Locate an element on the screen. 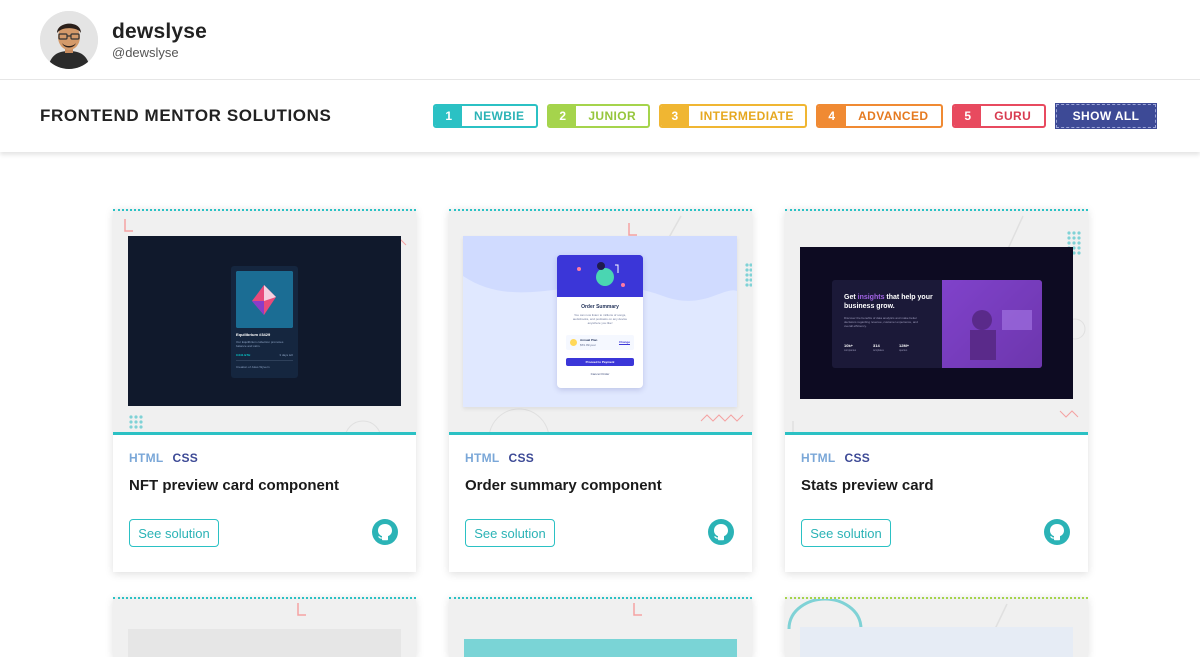  nft-artwork-icon is located at coordinates (264, 299).